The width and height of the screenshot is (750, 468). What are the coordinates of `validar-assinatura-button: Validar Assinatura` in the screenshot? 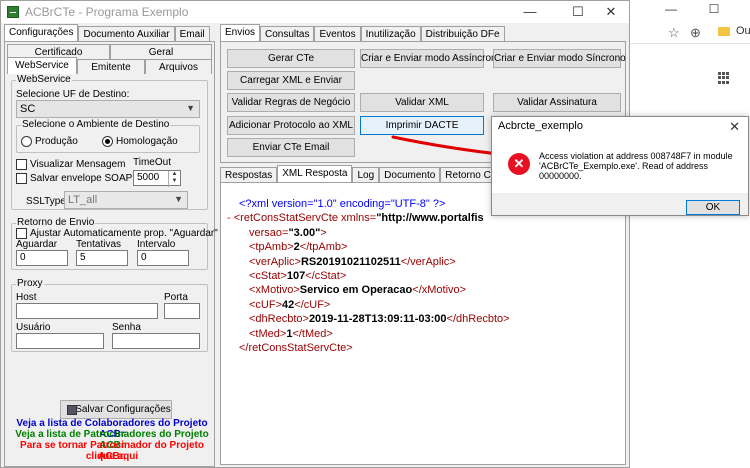 It's located at (557, 102).